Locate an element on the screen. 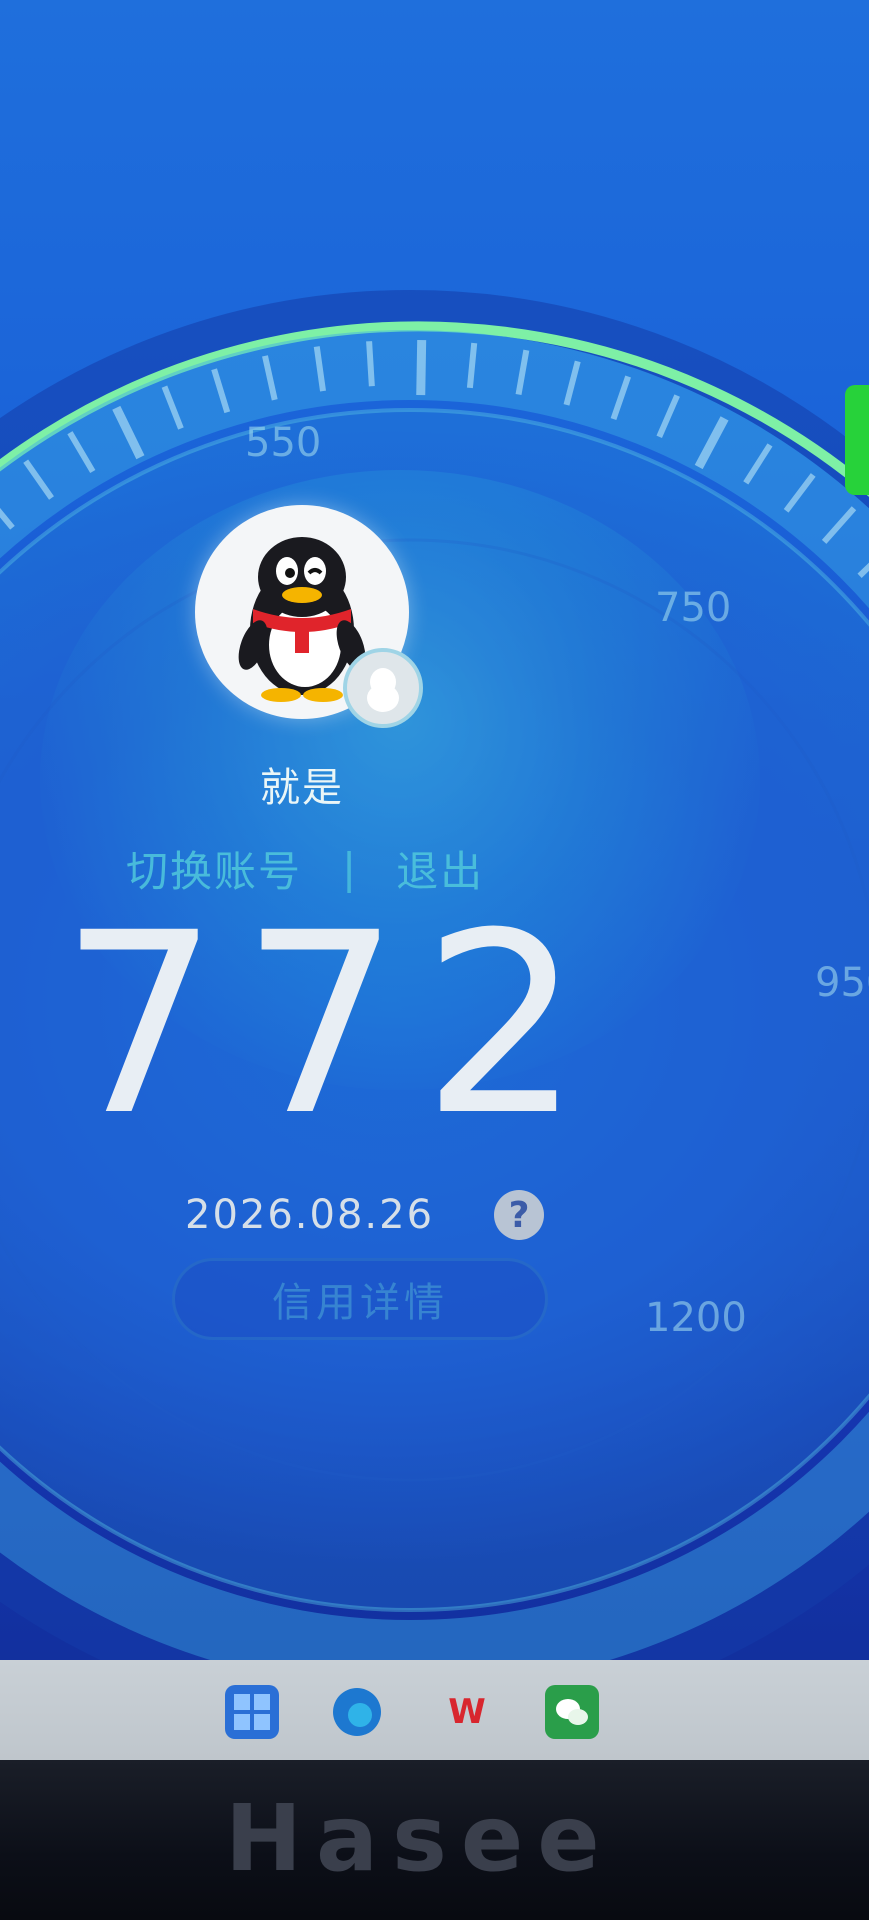 The image size is (869, 1920). credit-detail-button: 信用详情 is located at coordinates (360, 1299).